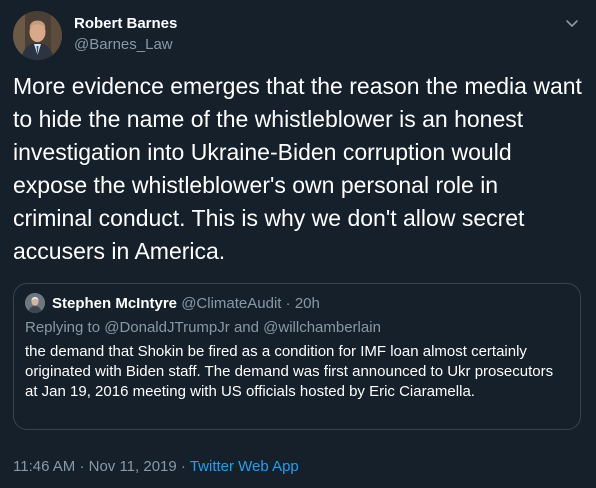 The height and width of the screenshot is (488, 596). What do you see at coordinates (167, 327) in the screenshot?
I see `reply-mention-1: @DonaldJTrumpJr` at bounding box center [167, 327].